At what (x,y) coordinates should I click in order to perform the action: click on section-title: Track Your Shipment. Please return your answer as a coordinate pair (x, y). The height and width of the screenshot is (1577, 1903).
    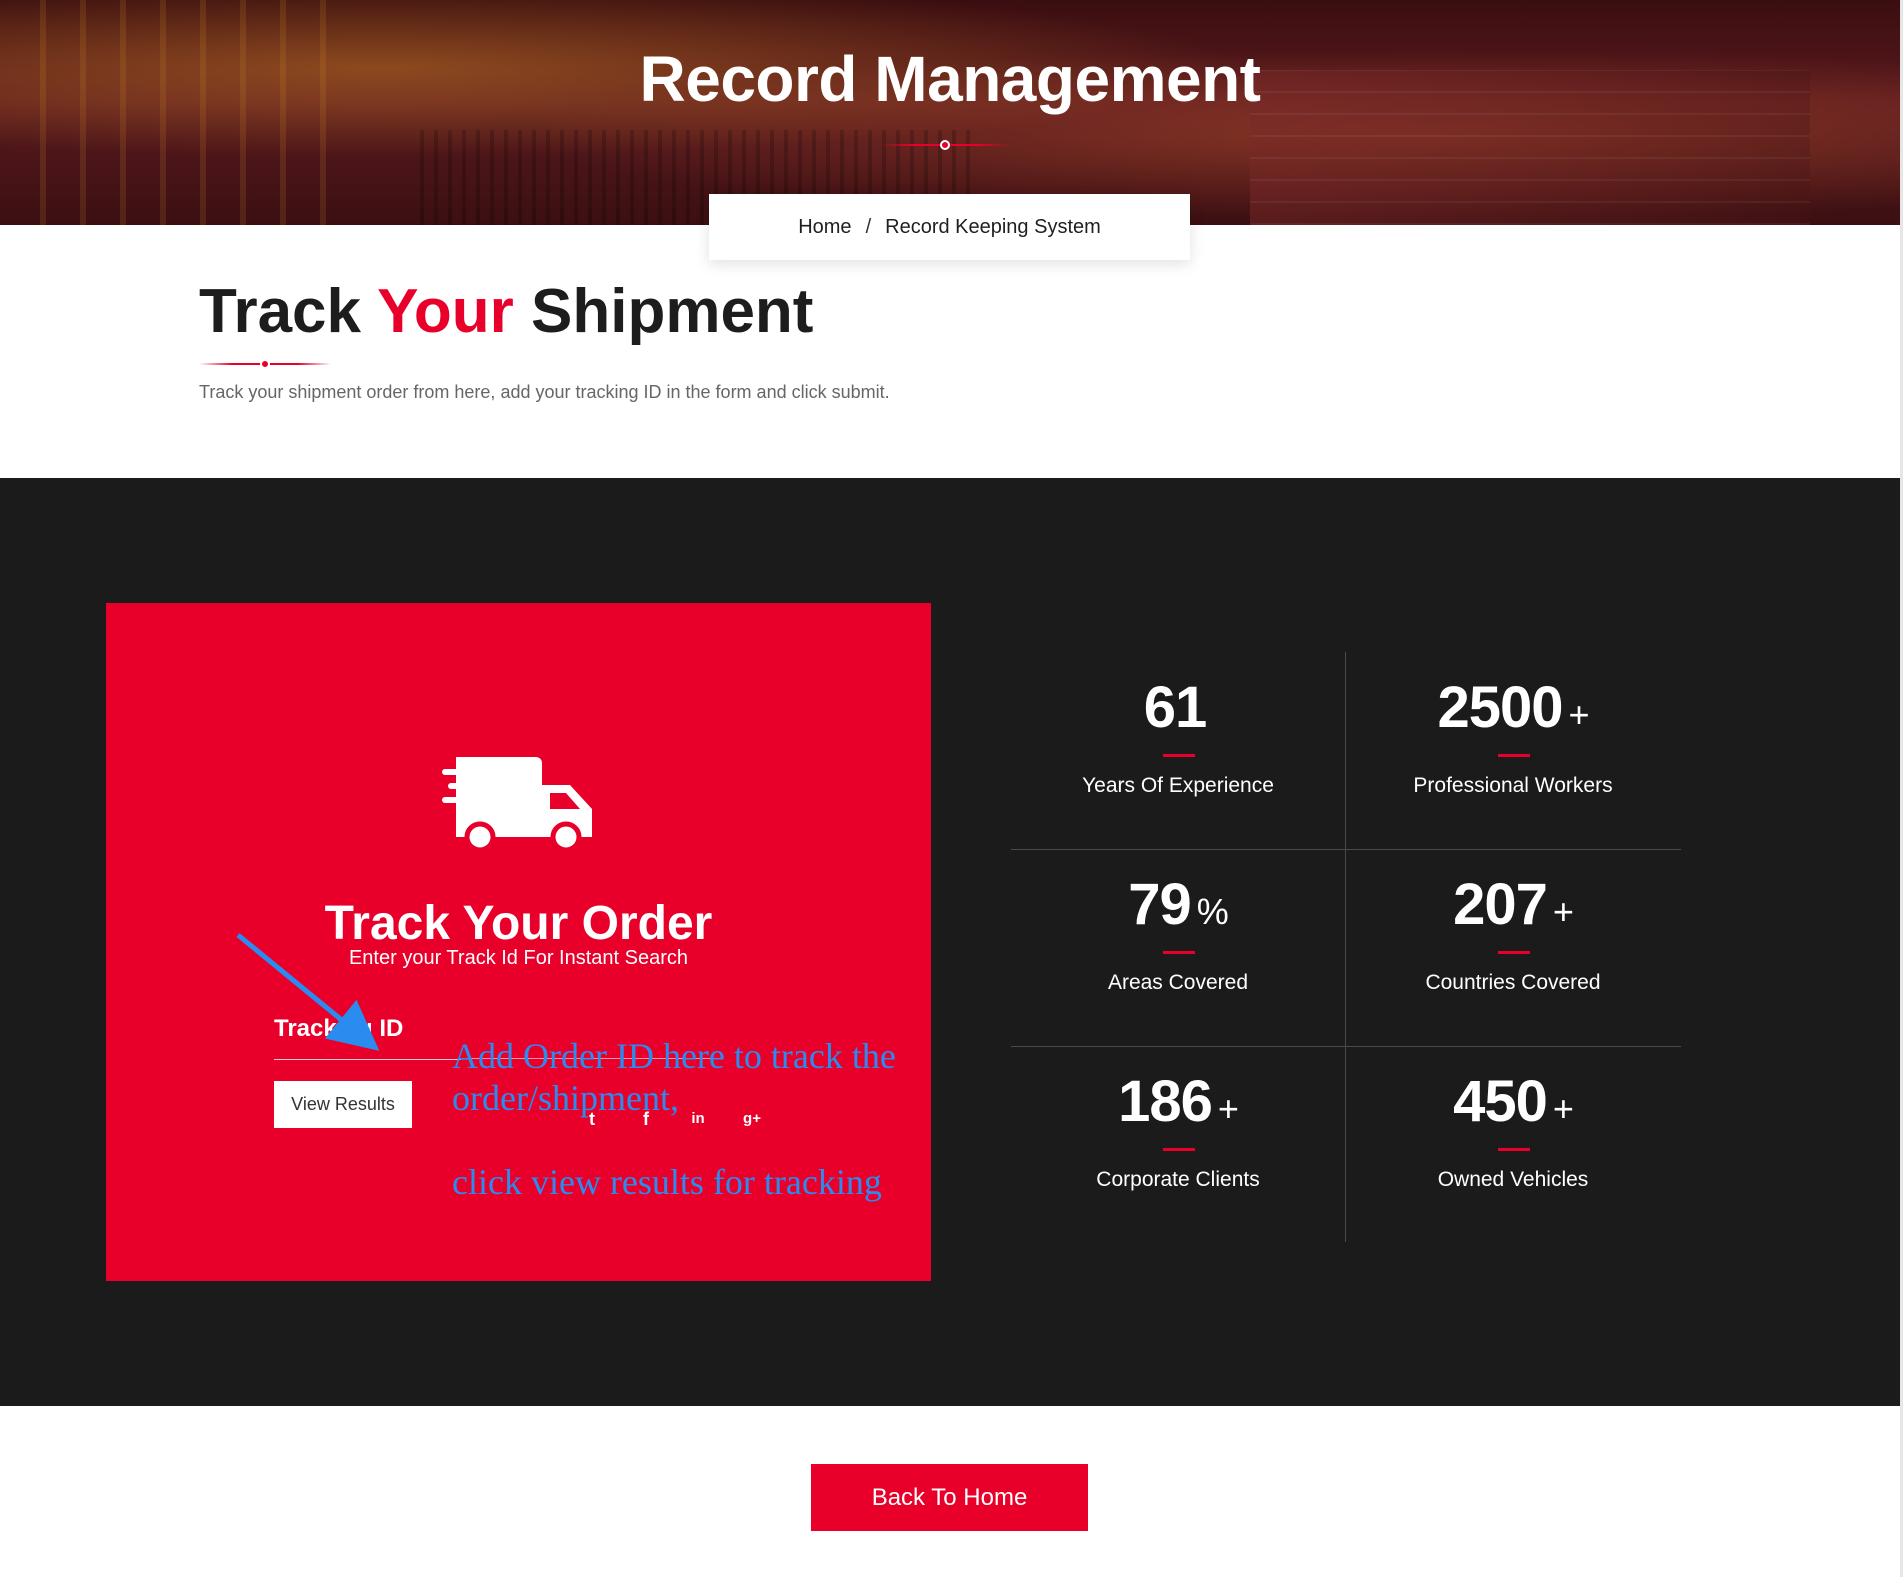
    Looking at the image, I should click on (506, 311).